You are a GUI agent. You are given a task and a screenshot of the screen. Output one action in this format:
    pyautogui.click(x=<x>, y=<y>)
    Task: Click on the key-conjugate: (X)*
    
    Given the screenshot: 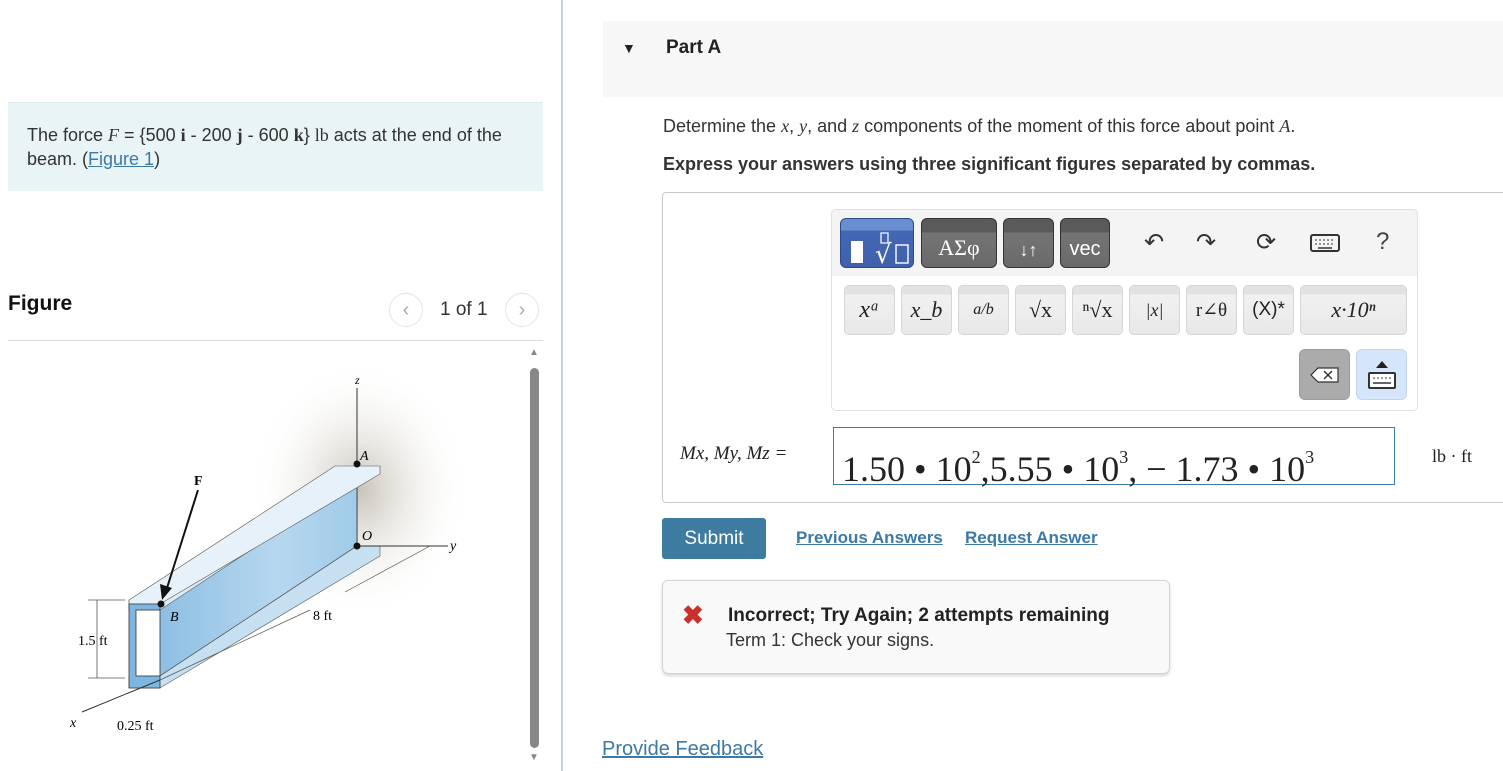 What is the action you would take?
    pyautogui.click(x=1268, y=310)
    